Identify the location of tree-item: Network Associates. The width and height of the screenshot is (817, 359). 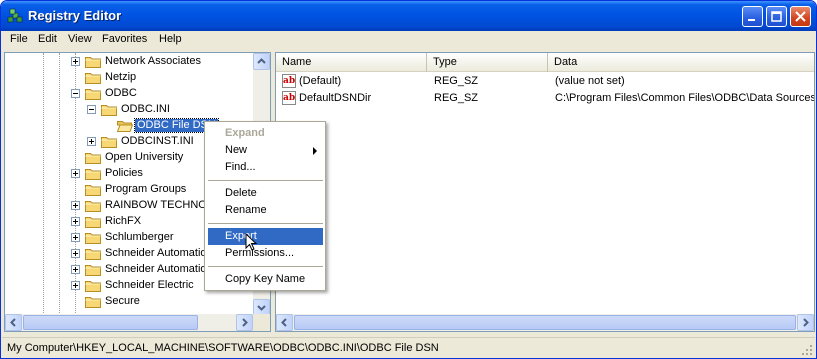
(130, 62).